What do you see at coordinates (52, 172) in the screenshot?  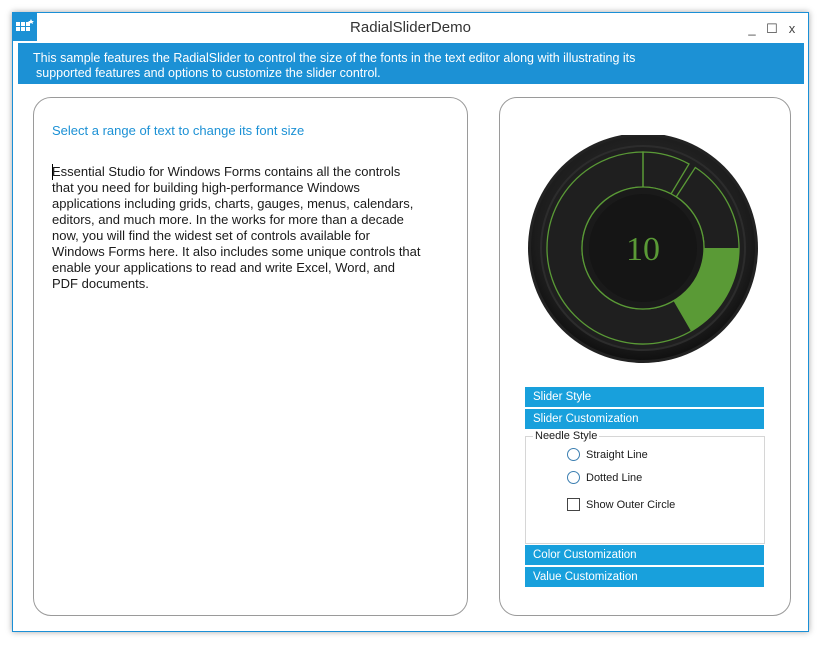 I see `text-caret` at bounding box center [52, 172].